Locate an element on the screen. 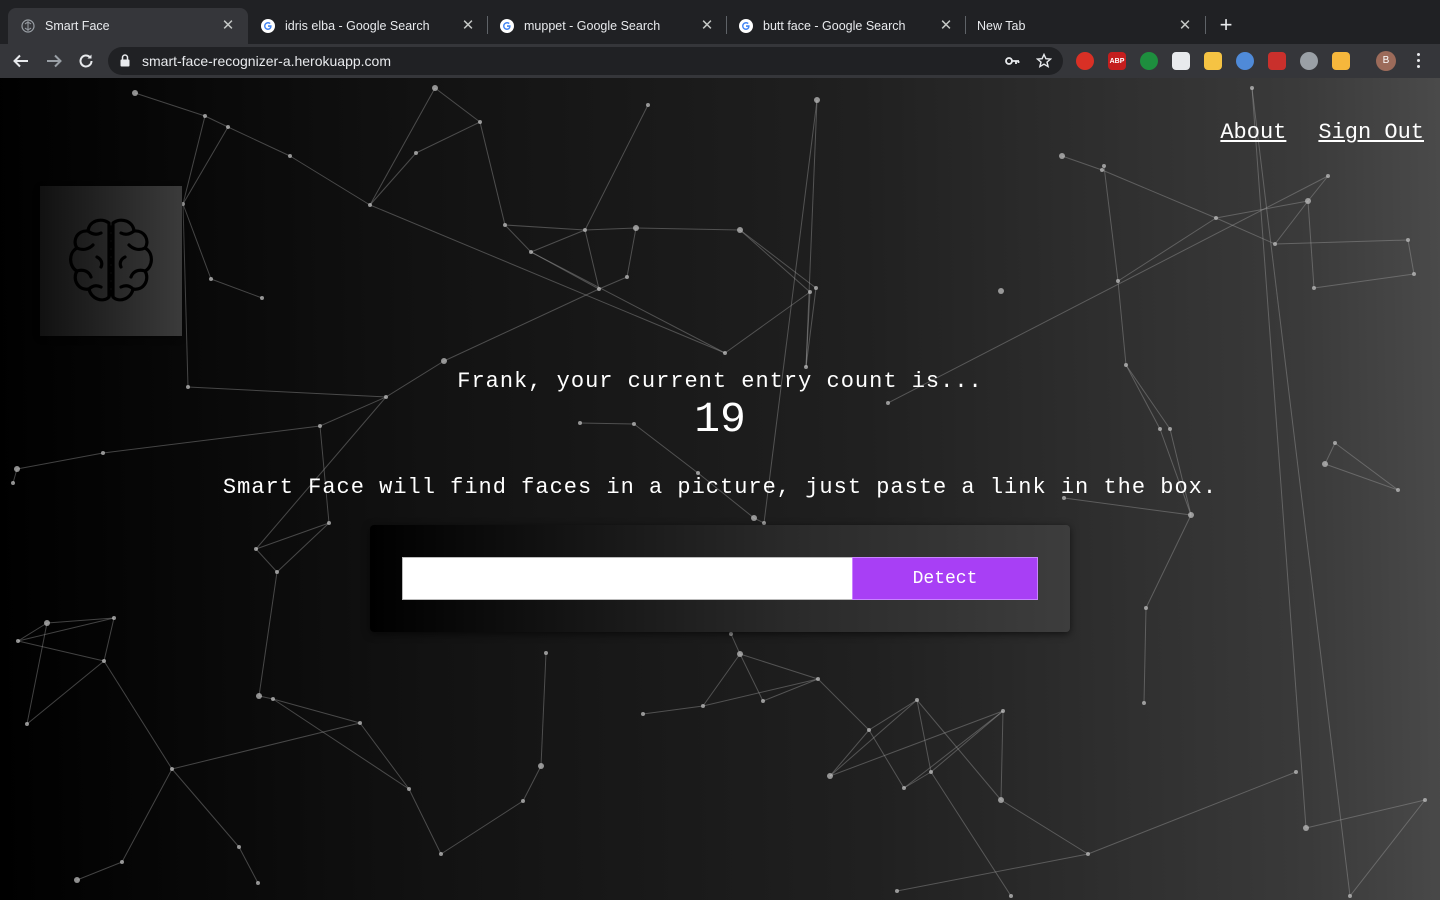 This screenshot has height=900, width=1440. stack-extension-icon is located at coordinates (1213, 61).